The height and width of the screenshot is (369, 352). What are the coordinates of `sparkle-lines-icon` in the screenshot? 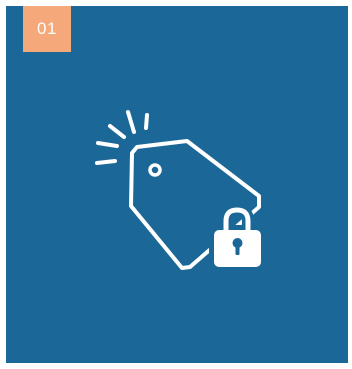 It's located at (122, 137).